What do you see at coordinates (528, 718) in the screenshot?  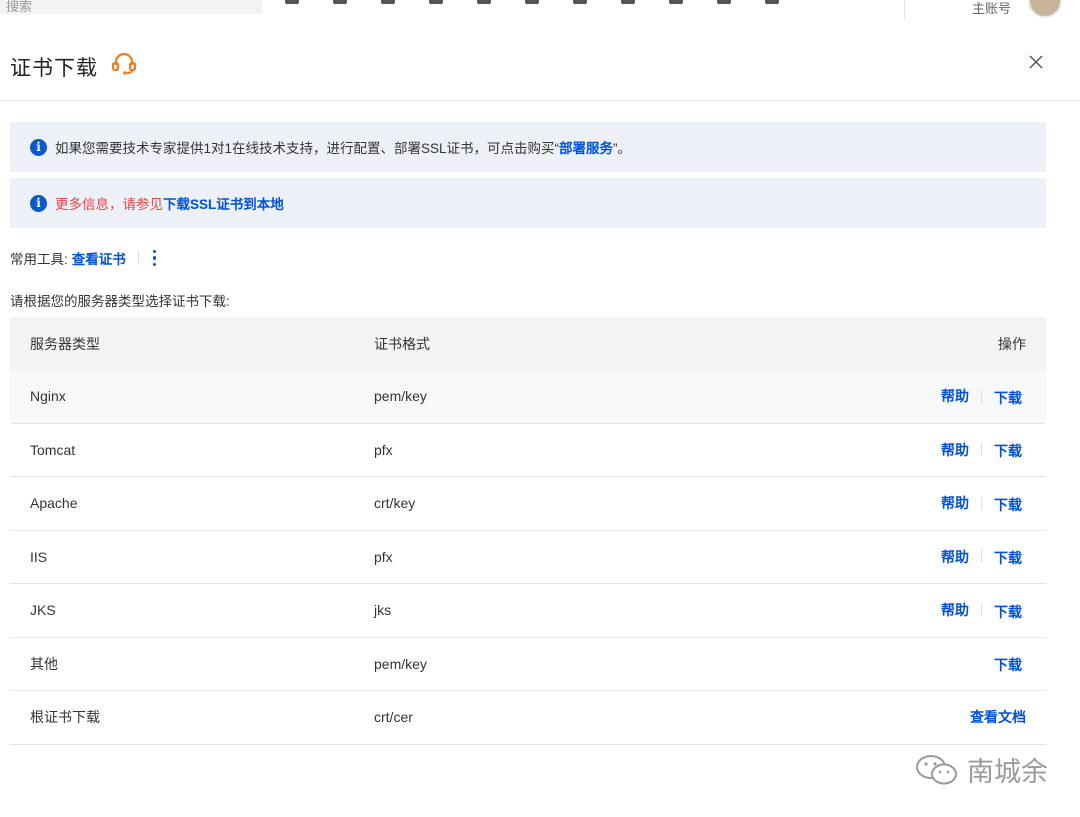 I see `table-row: 根证书下载 crt/cer 查看文档` at bounding box center [528, 718].